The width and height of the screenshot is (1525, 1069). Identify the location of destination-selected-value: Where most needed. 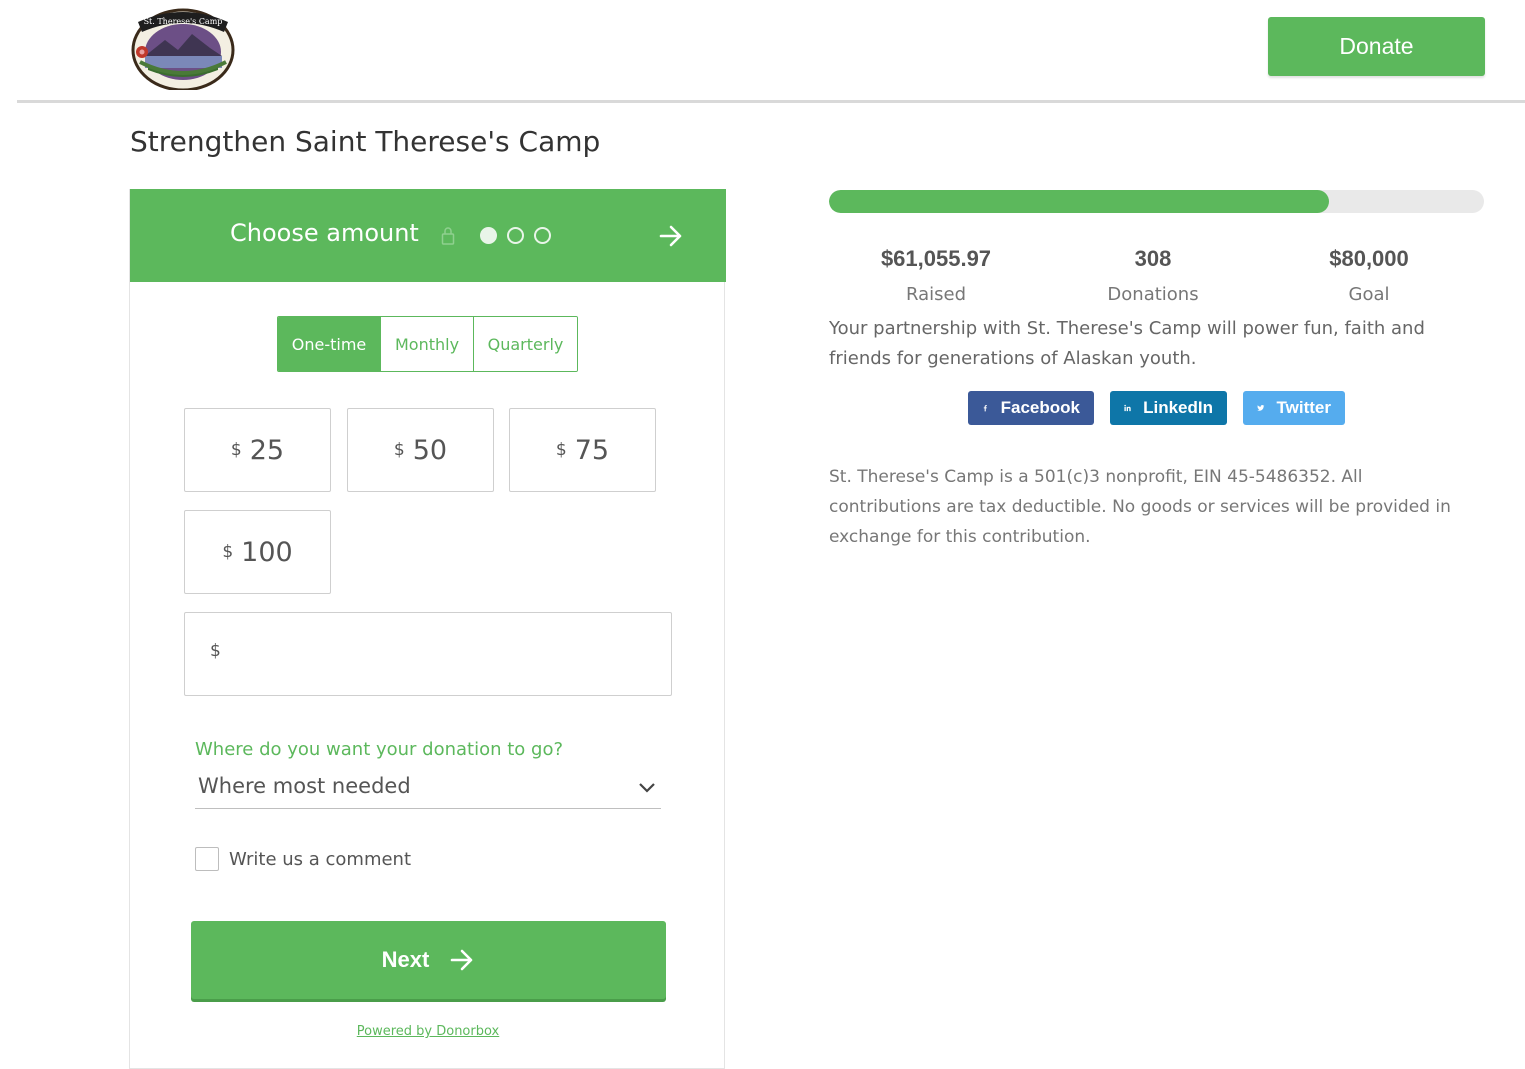
(304, 786).